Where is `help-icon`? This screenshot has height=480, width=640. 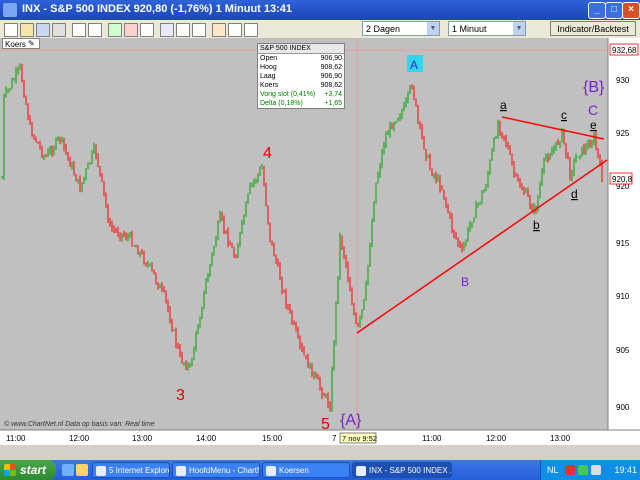
help-icon is located at coordinates (251, 30).